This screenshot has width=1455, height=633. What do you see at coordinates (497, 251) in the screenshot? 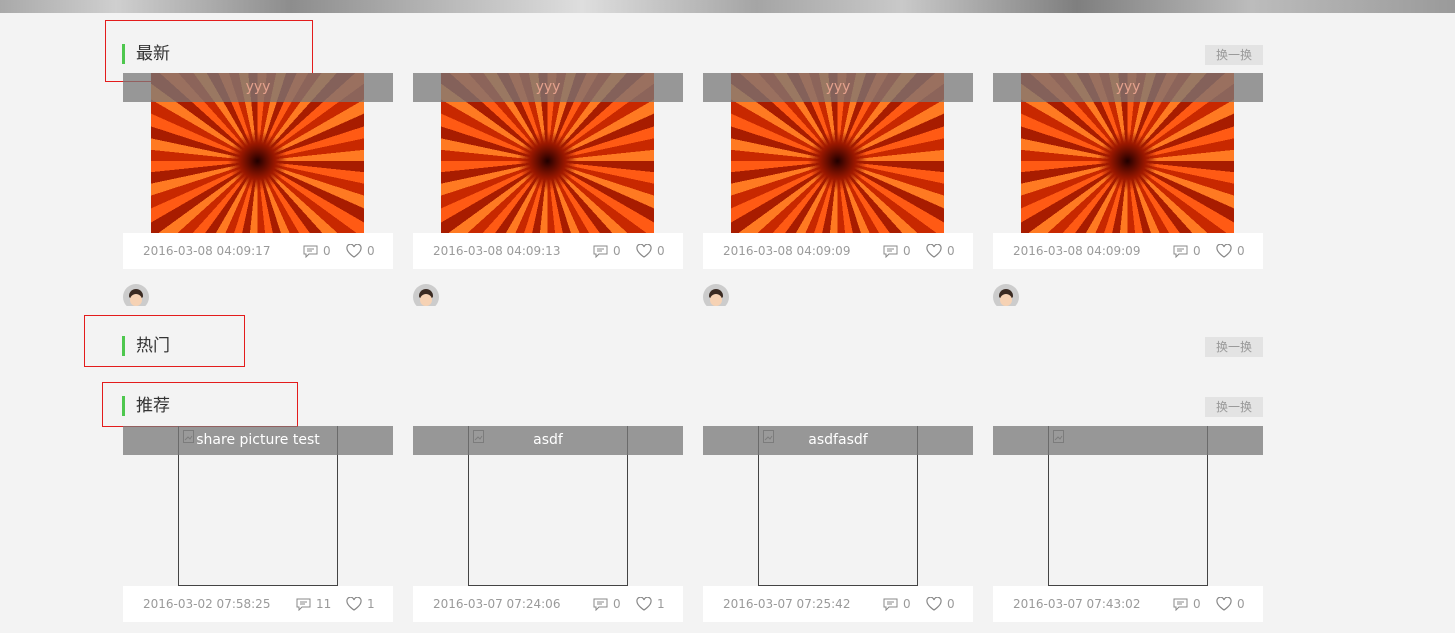
I see `post-date: 2016-03-08 04:09:13` at bounding box center [497, 251].